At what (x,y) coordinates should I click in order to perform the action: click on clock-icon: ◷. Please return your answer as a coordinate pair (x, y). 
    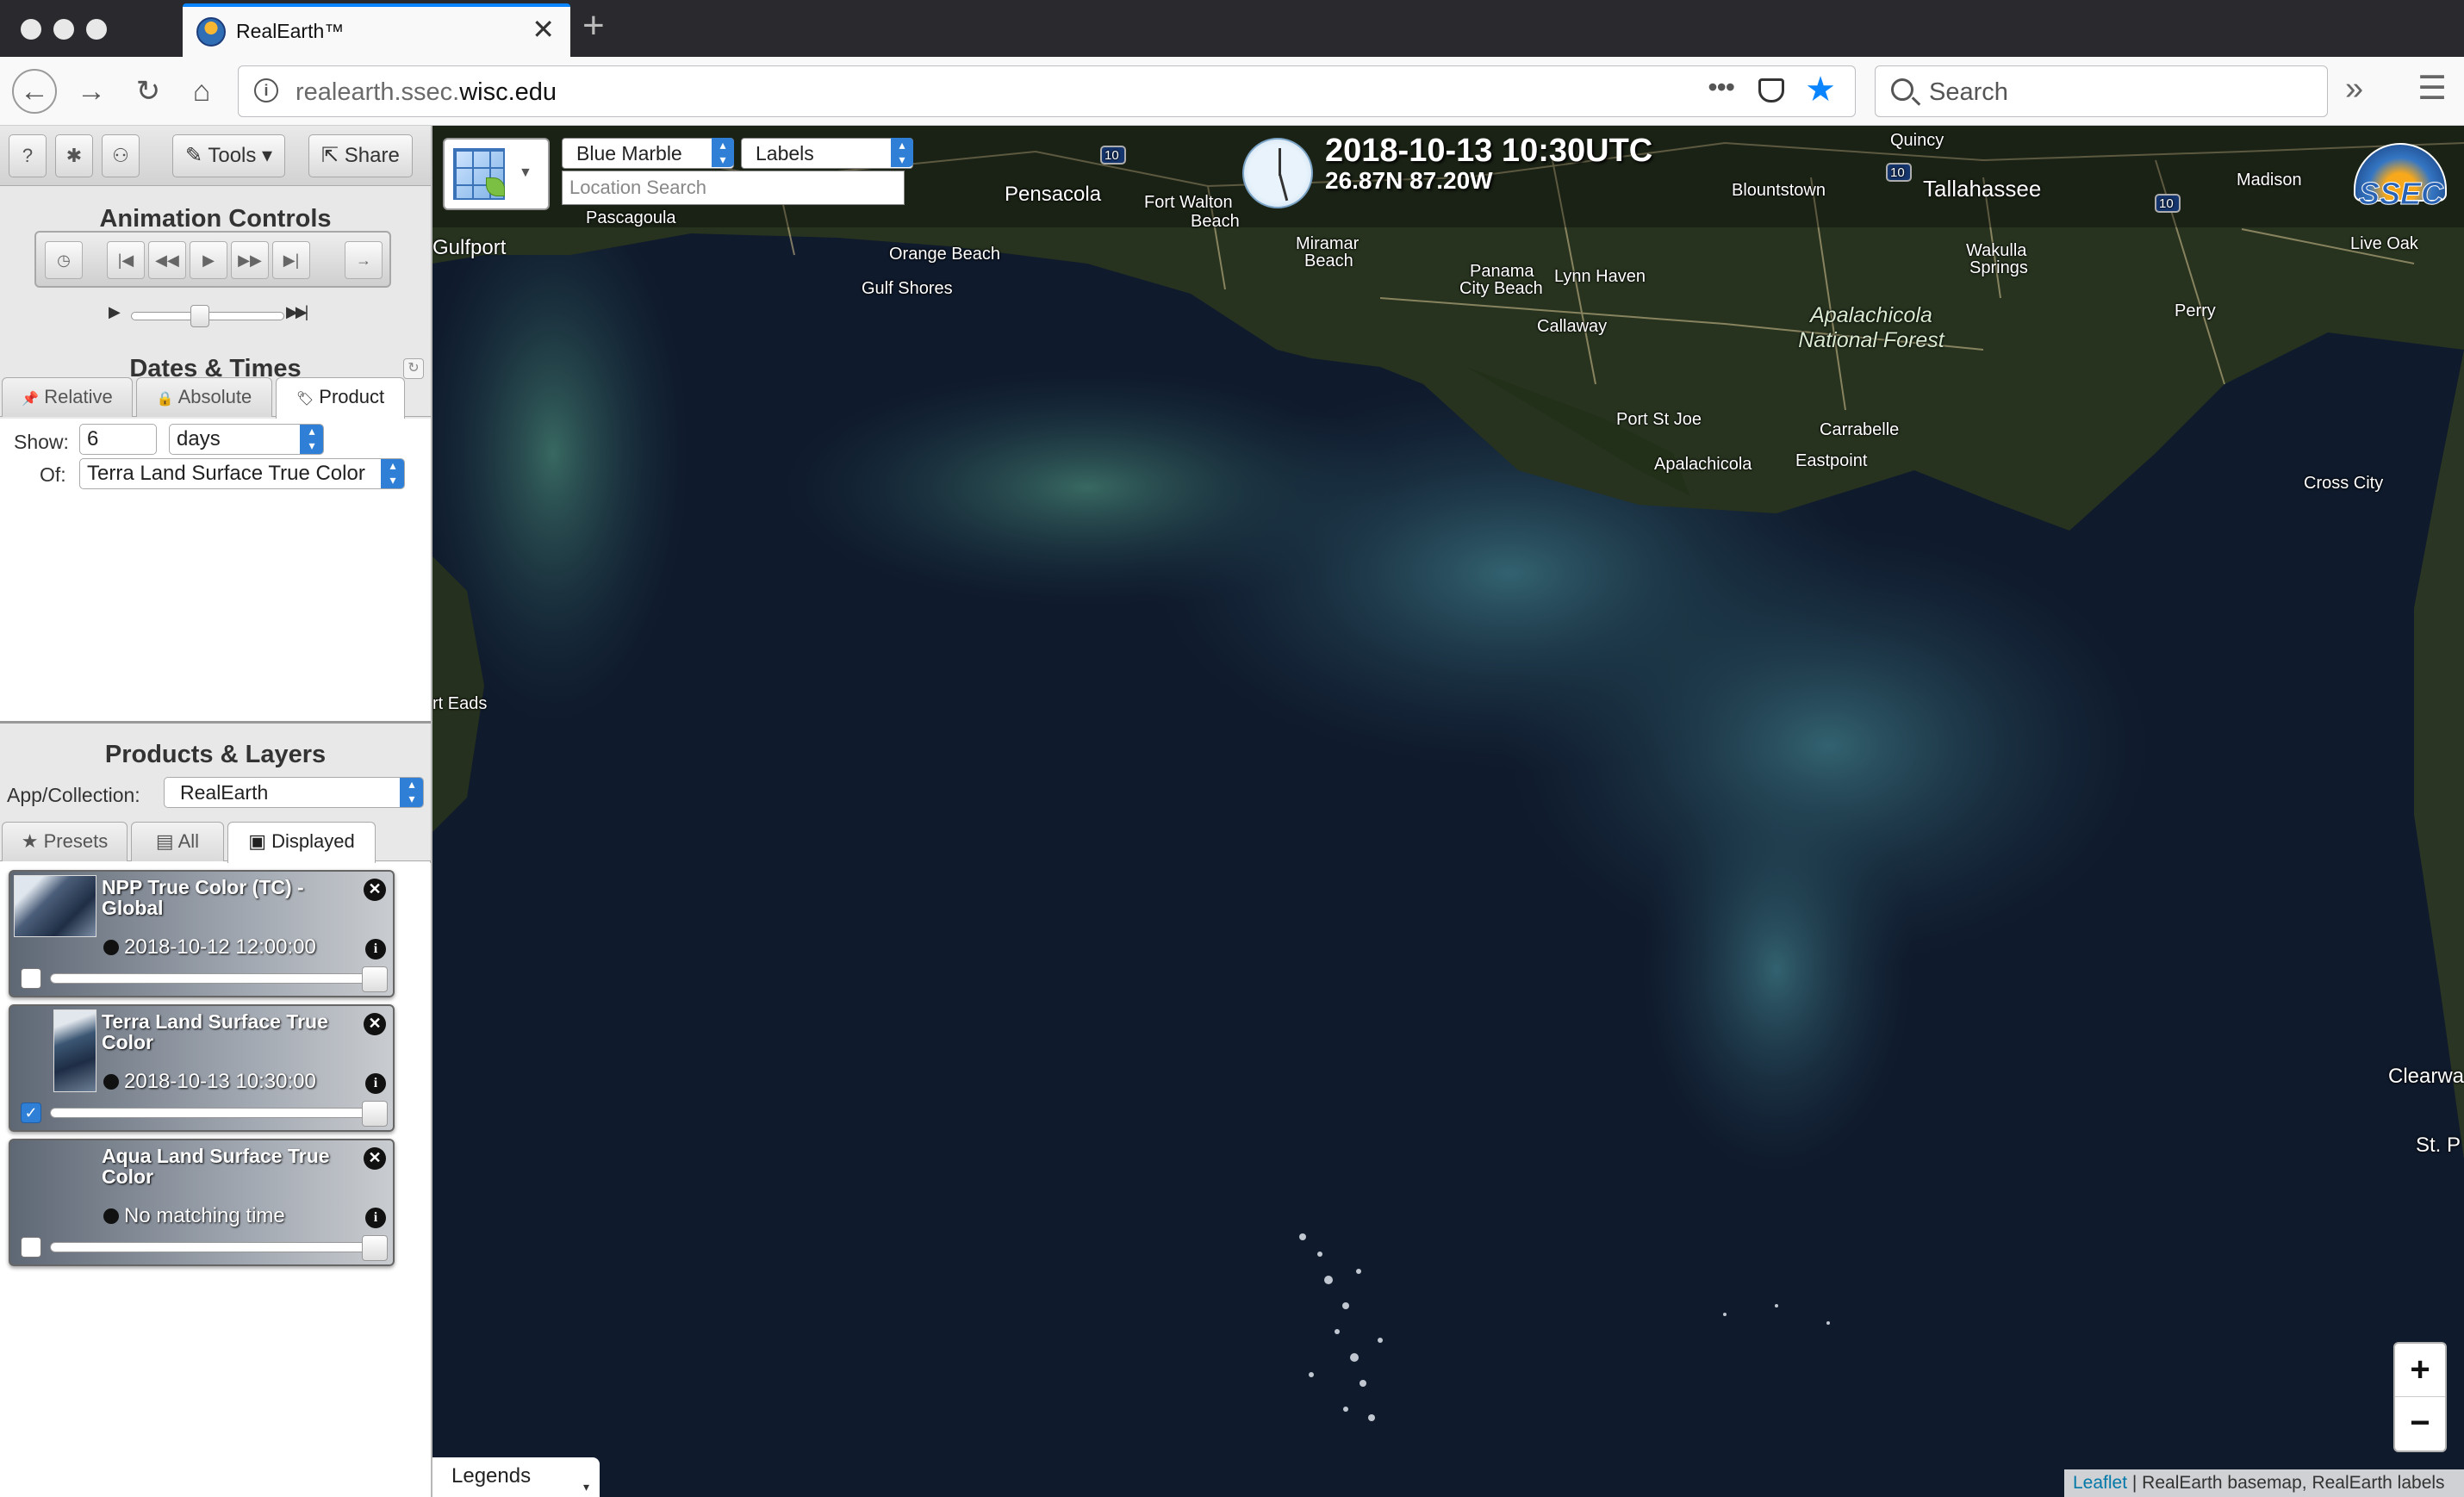
    Looking at the image, I should click on (64, 260).